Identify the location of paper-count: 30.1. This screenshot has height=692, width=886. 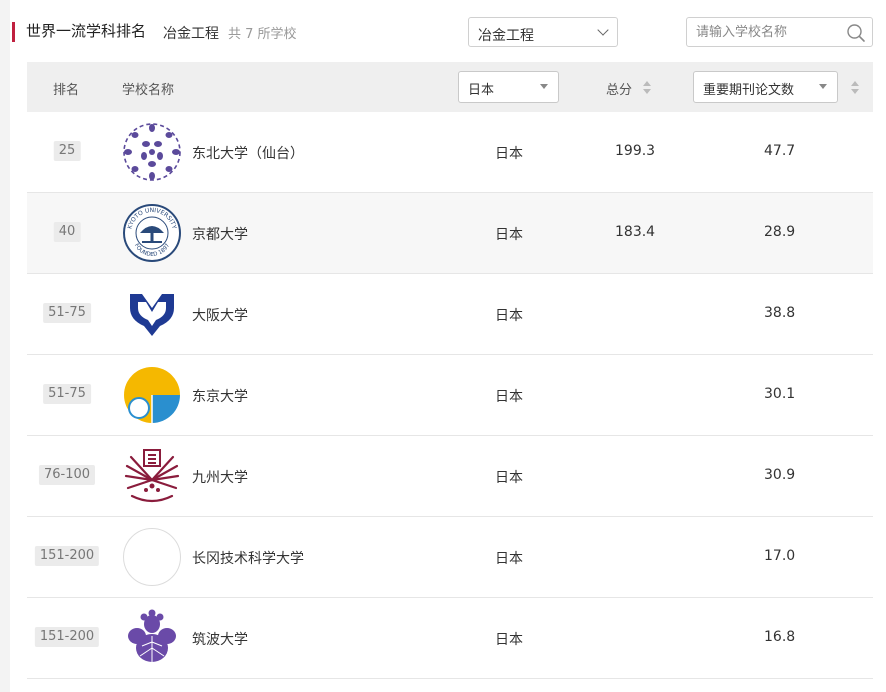
(780, 394).